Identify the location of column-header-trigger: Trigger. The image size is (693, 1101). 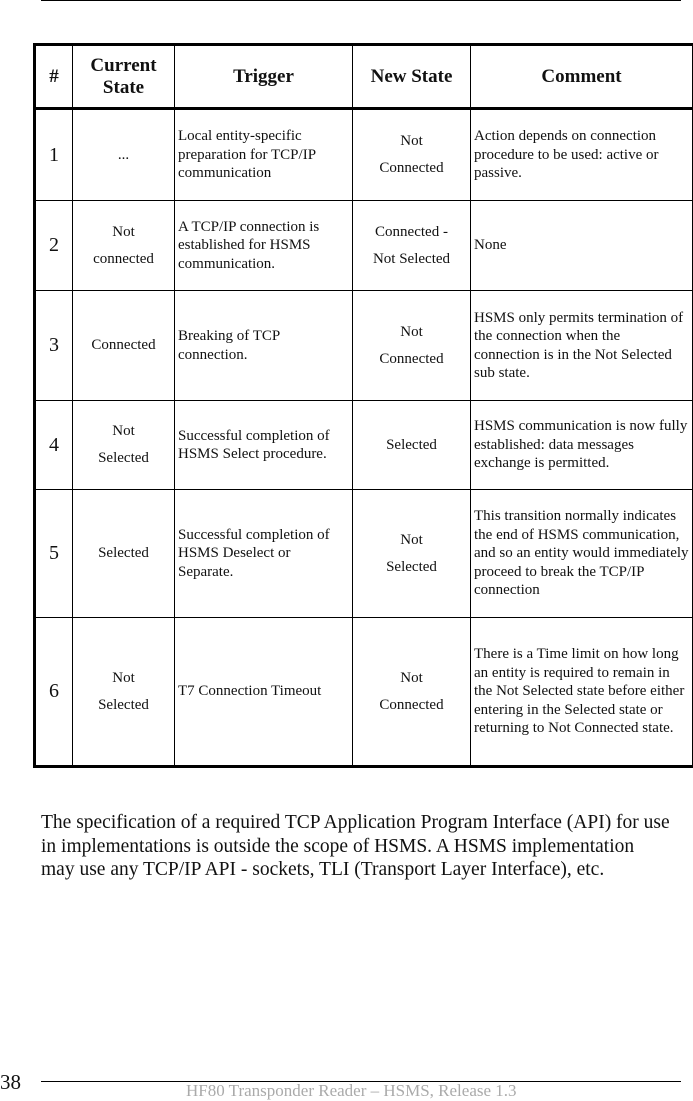
(264, 77).